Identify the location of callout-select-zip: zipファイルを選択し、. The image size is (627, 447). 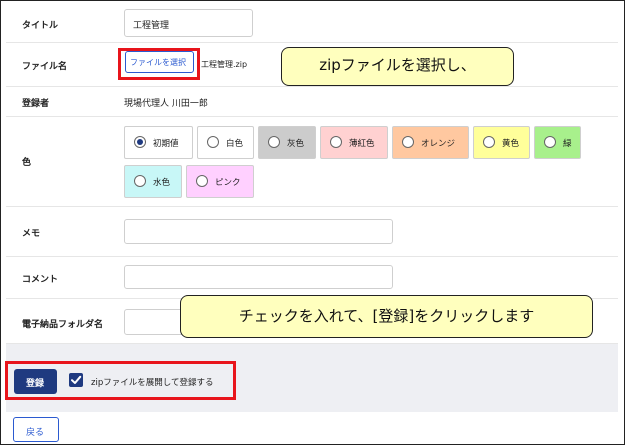
(397, 66).